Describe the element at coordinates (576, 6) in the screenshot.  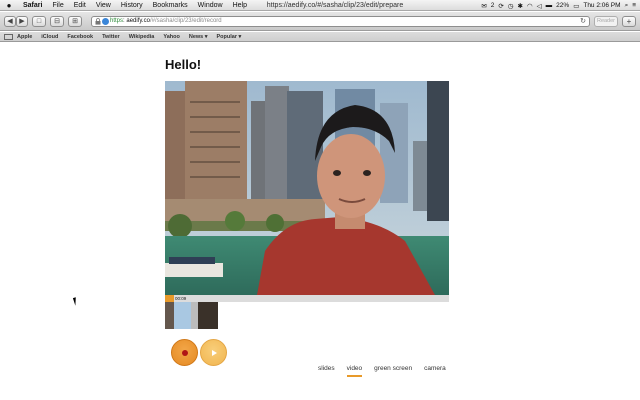
I see `battery-icon: ▭` at that location.